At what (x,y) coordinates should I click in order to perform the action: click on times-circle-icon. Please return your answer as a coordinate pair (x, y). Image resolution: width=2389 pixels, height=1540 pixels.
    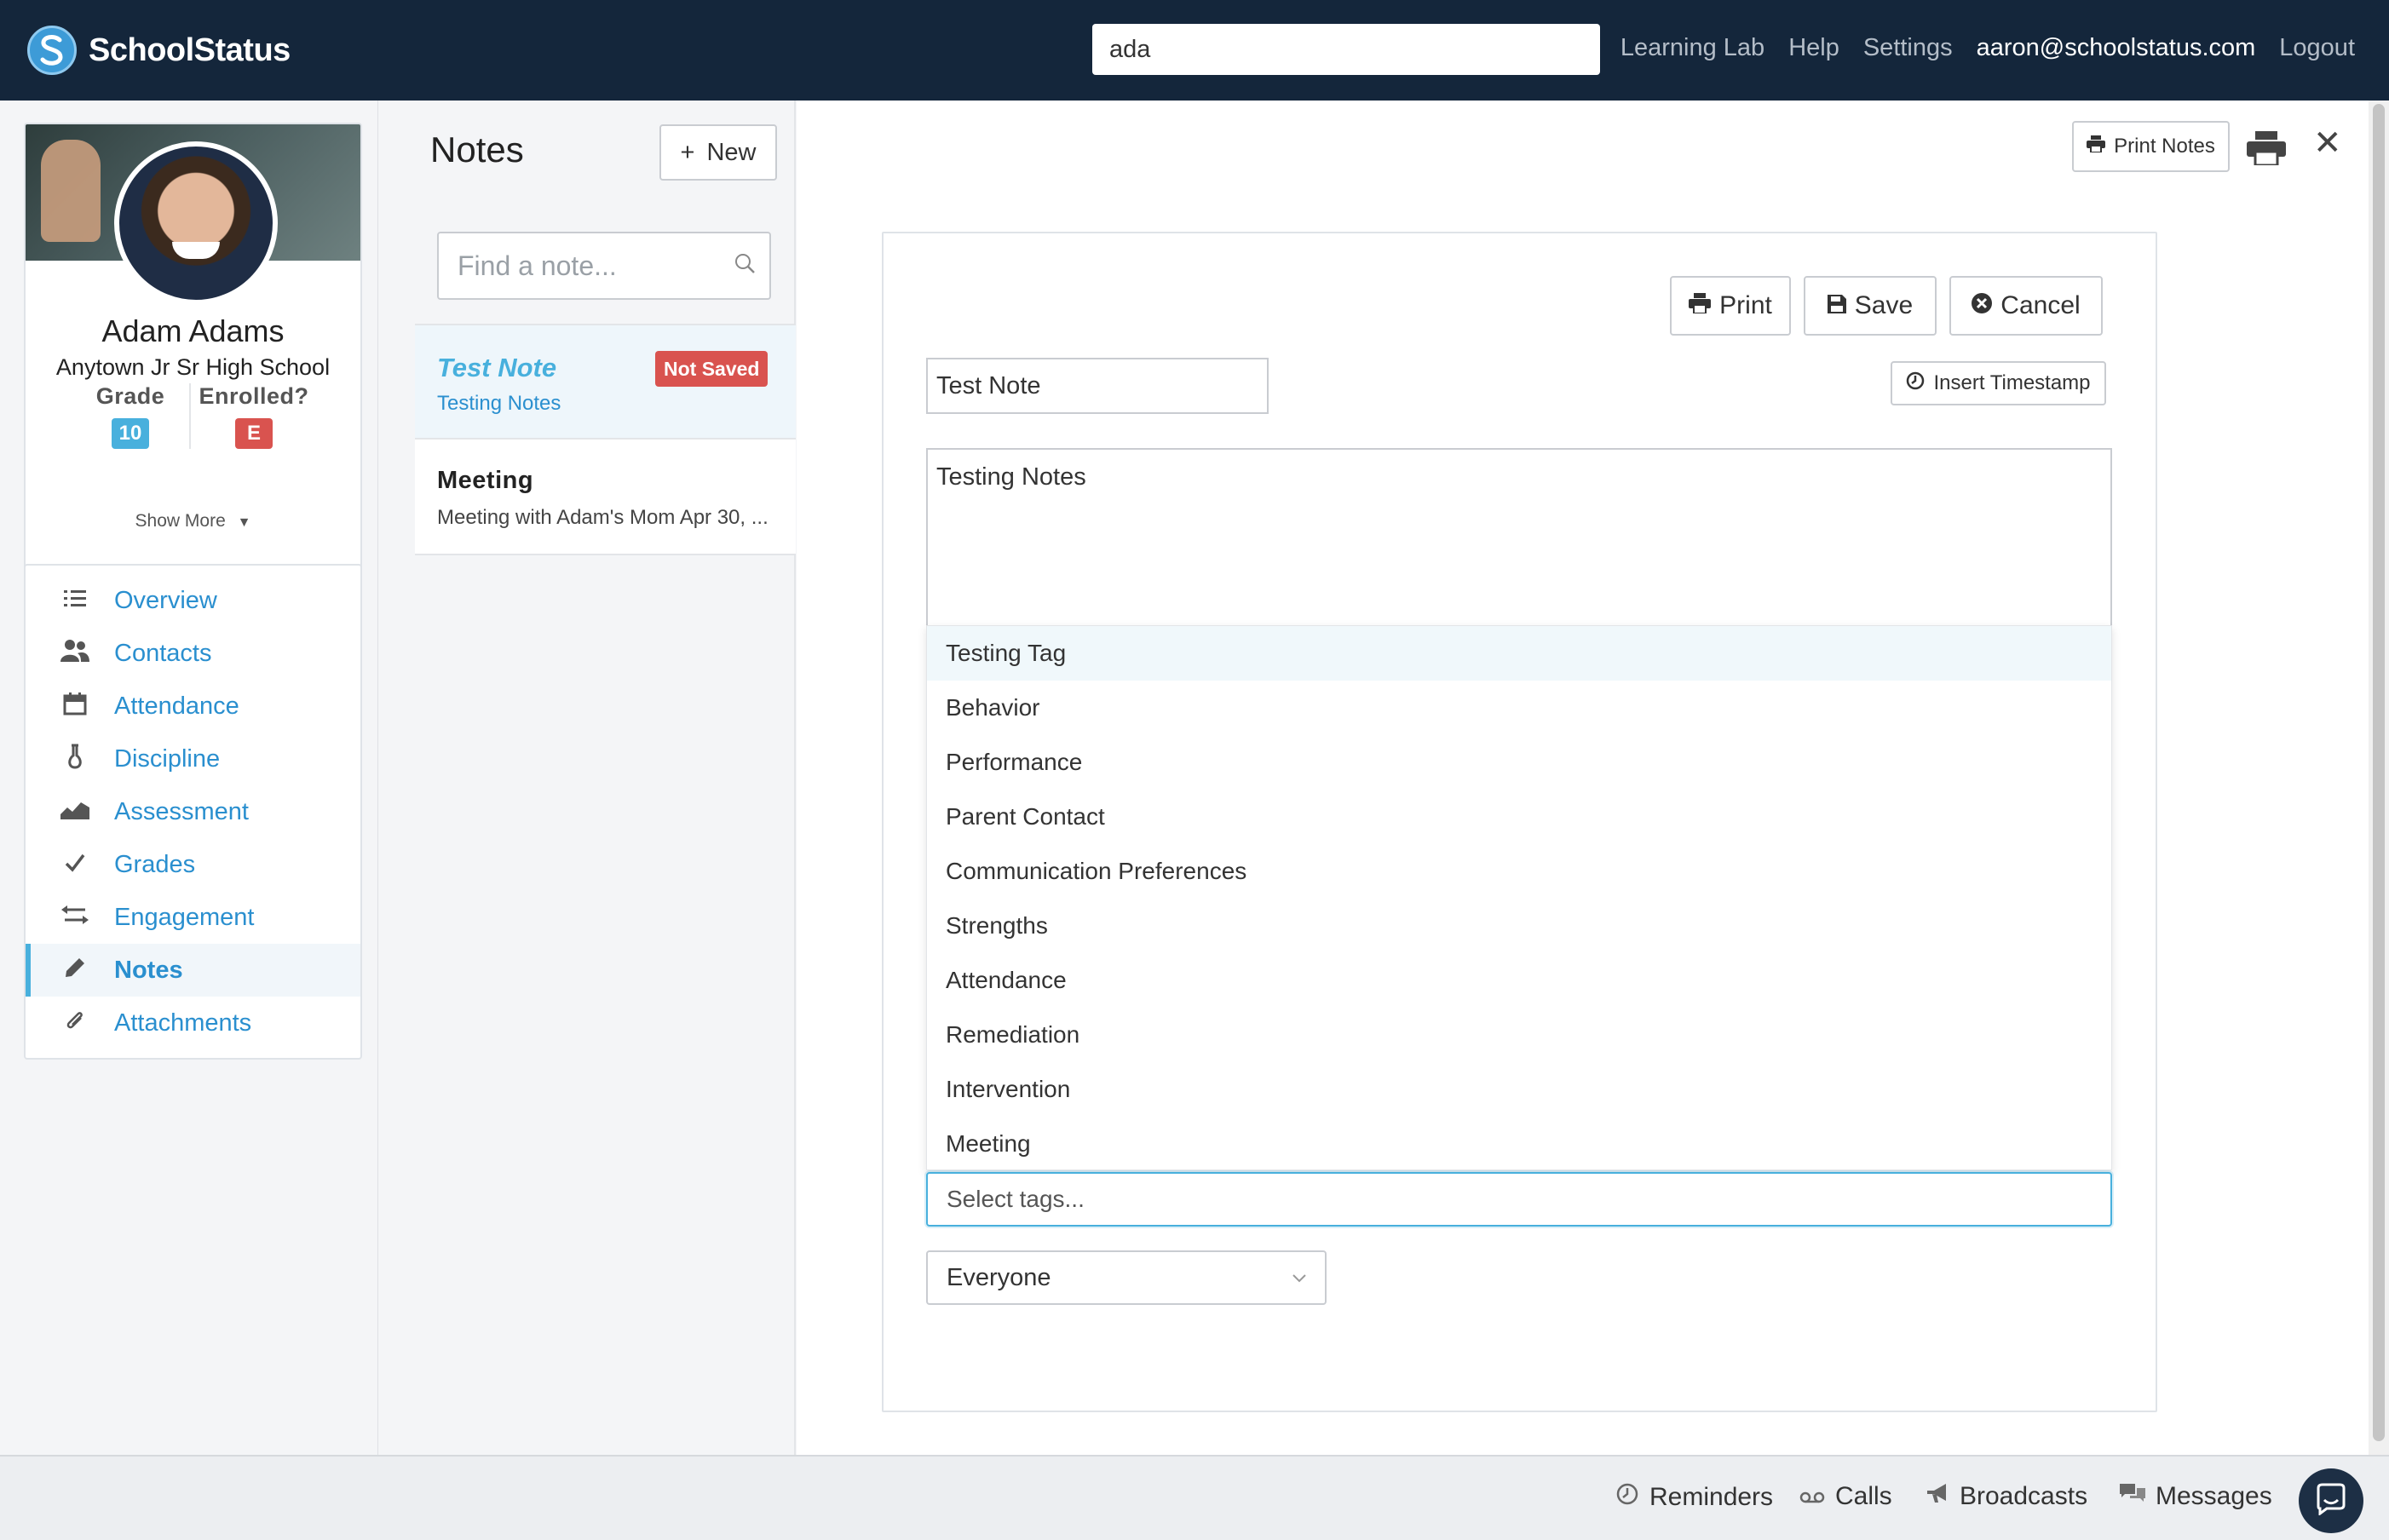
    Looking at the image, I should click on (1983, 305).